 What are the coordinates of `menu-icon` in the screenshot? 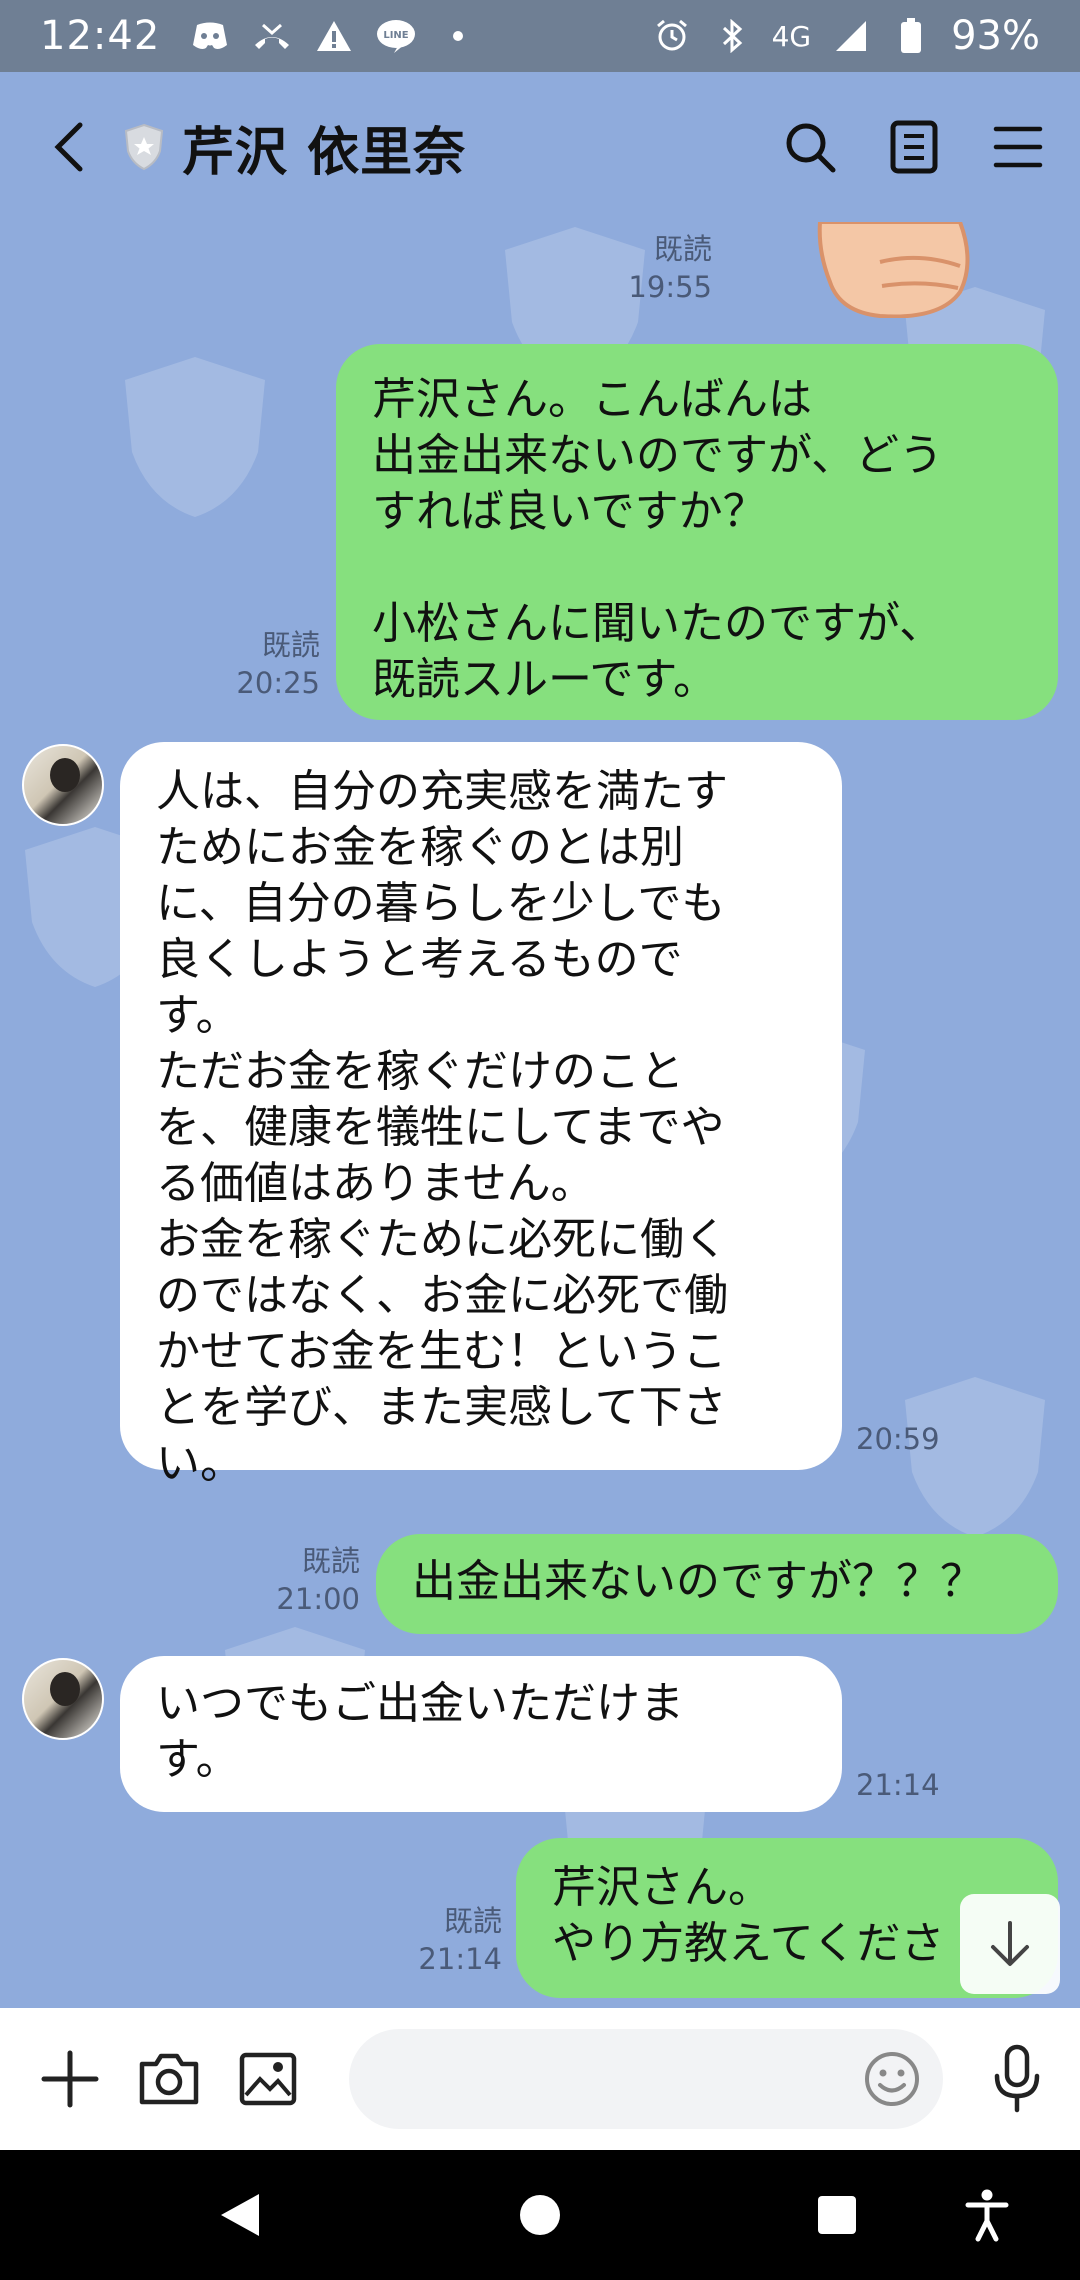 It's located at (1018, 147).